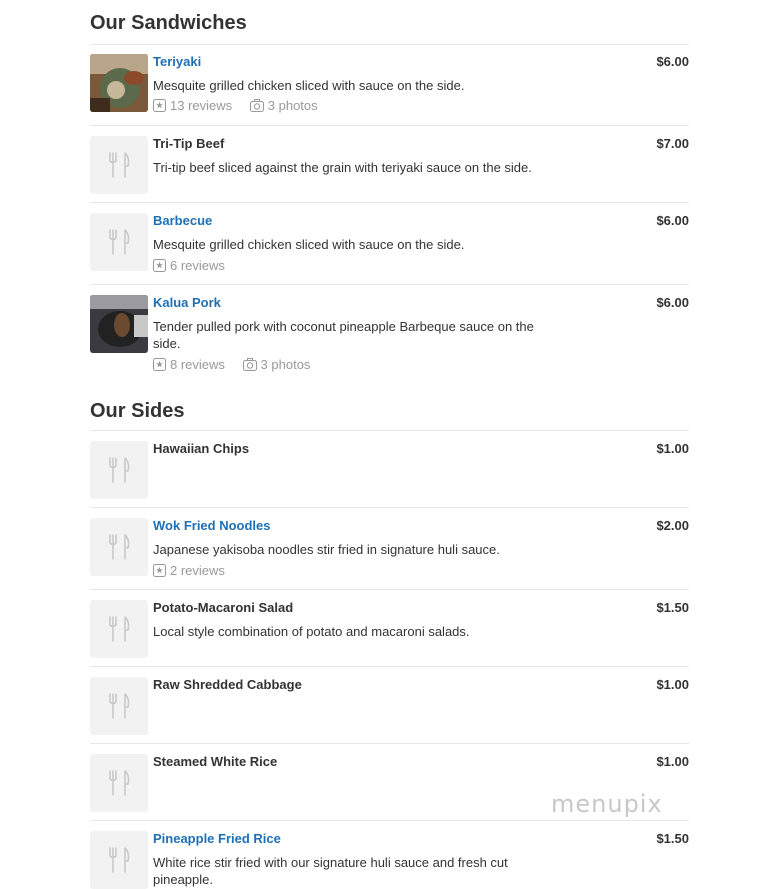 The image size is (784, 889). Describe the element at coordinates (672, 143) in the screenshot. I see `item-price: $7.00` at that location.